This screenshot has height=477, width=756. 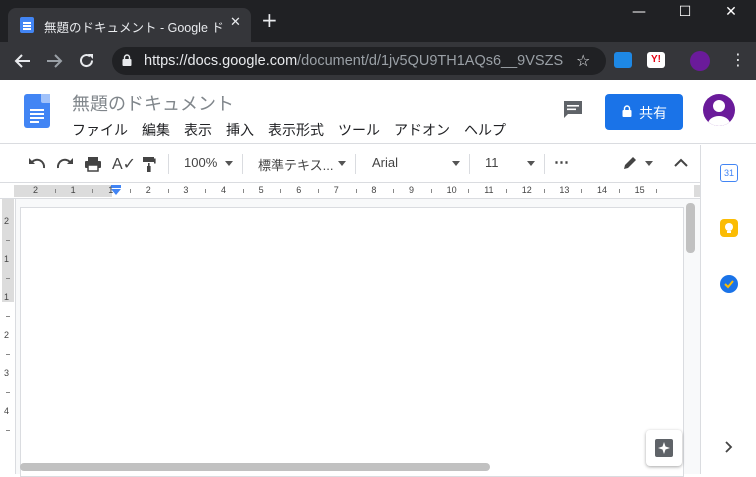 What do you see at coordinates (385, 162) in the screenshot?
I see `font-select: Arial` at bounding box center [385, 162].